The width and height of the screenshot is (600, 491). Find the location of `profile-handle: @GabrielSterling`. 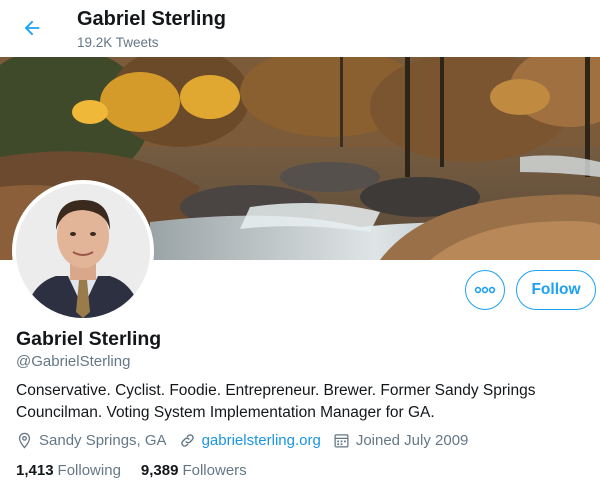

profile-handle: @GabrielSterling is located at coordinates (73, 361).